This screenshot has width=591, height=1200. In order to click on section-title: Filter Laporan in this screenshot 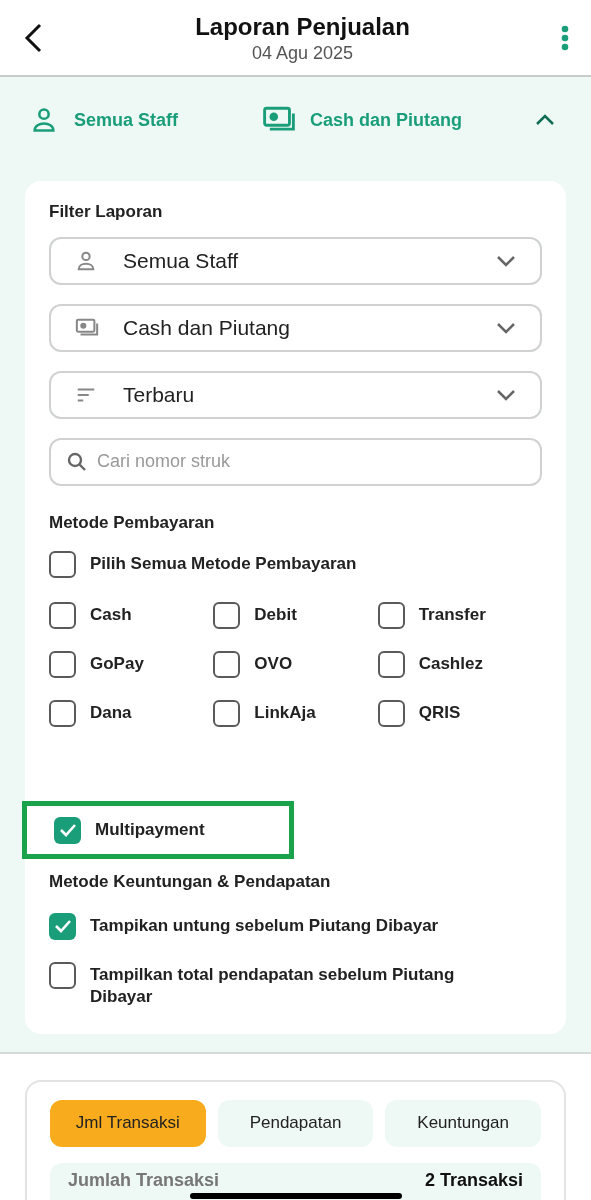, I will do `click(106, 212)`.